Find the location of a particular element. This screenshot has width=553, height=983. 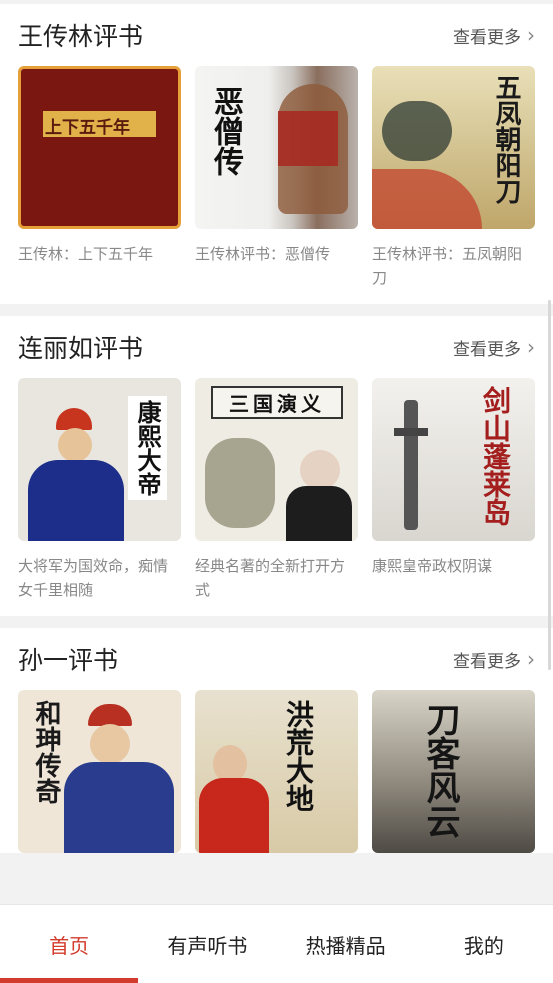

cover-title: 恶僧传 is located at coordinates (225, 131).